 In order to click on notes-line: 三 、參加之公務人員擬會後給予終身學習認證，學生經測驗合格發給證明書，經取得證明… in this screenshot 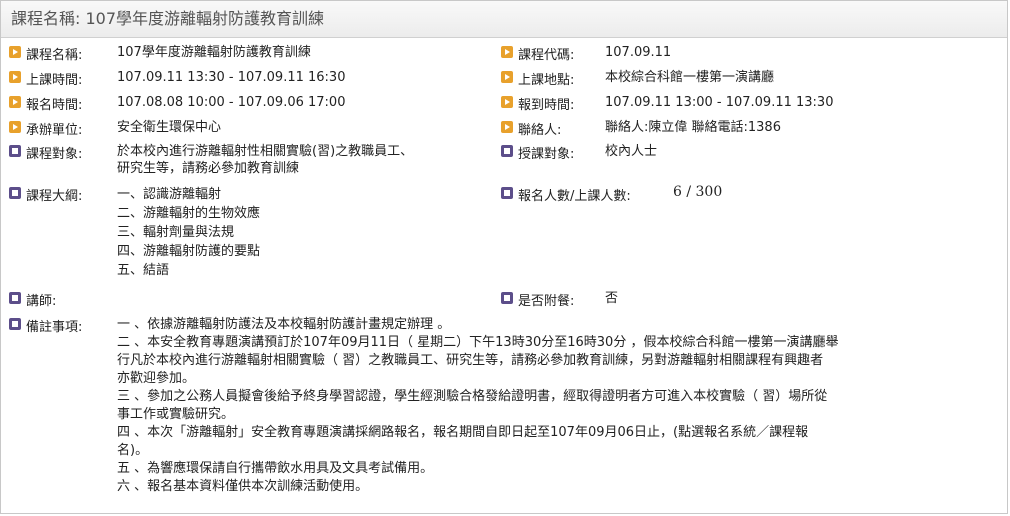, I will do `click(472, 396)`.